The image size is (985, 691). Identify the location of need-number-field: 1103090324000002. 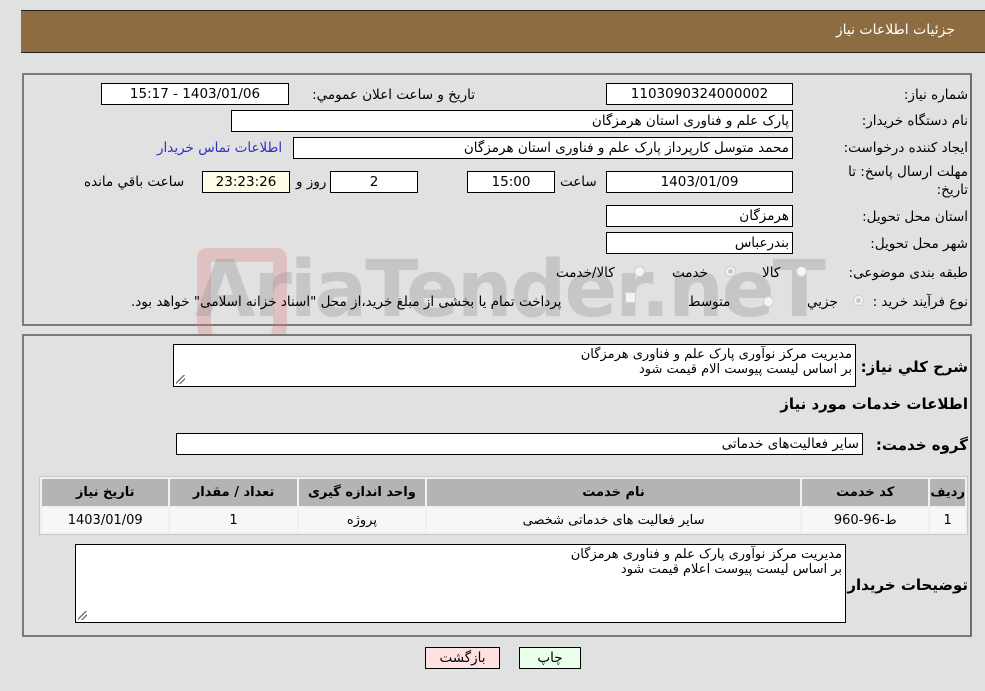
(699, 94).